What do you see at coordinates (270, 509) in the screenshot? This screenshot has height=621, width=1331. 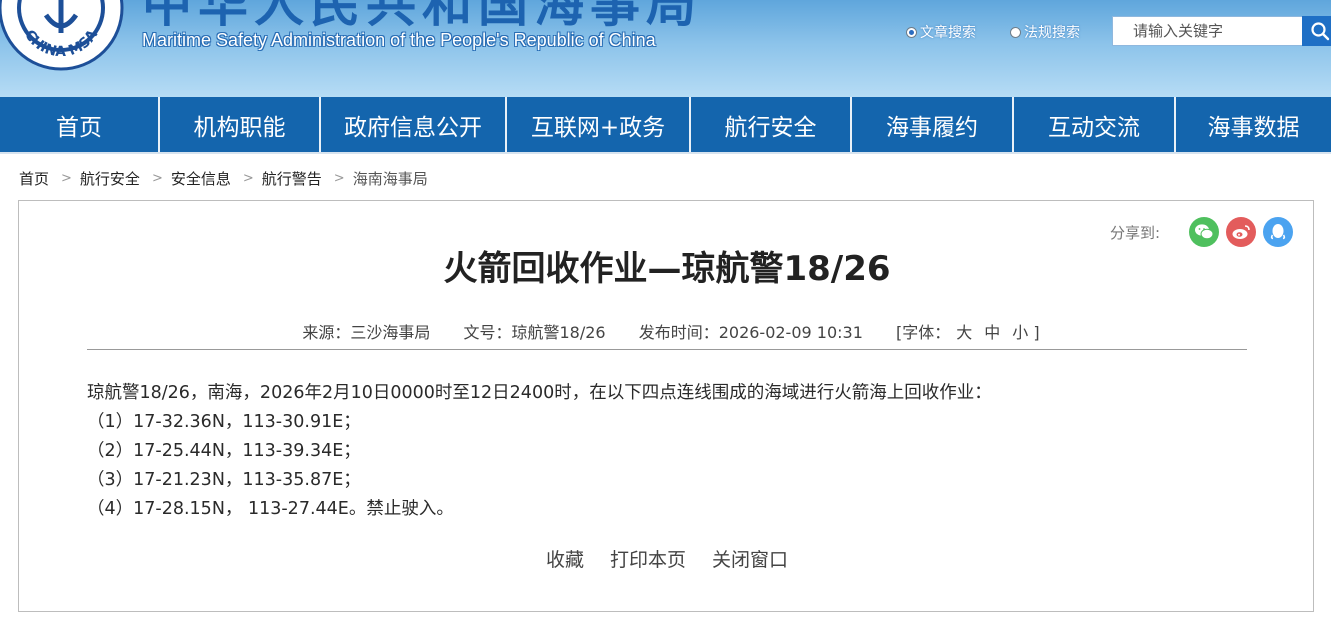 I see `coordinate-line: （4）17-28.15N， 113-27.44E。禁止驶入。` at bounding box center [270, 509].